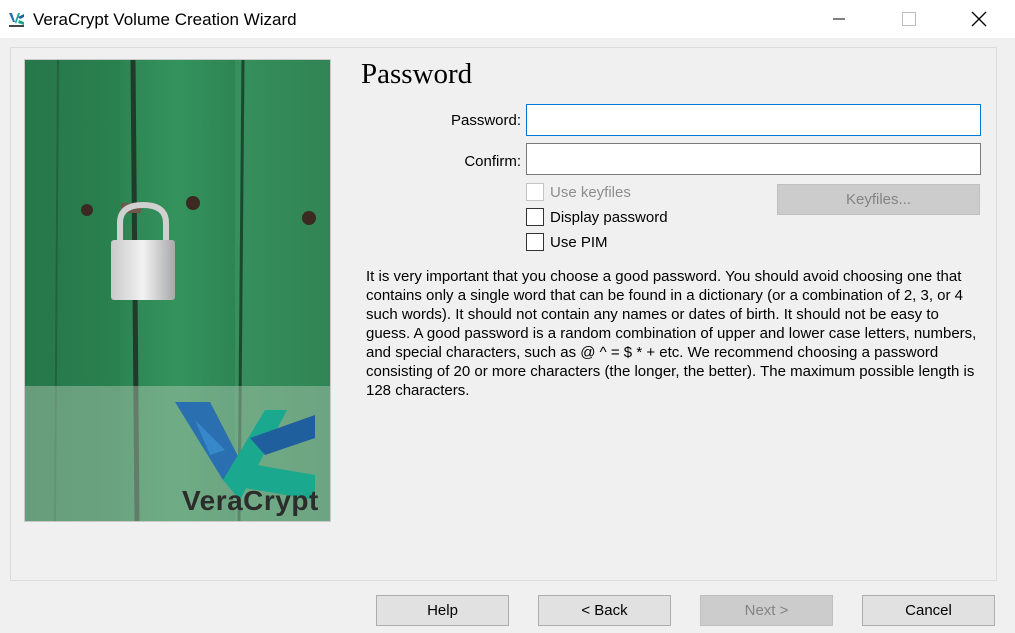 The width and height of the screenshot is (1015, 633). Describe the element at coordinates (485, 120) in the screenshot. I see `password-label: Password:` at that location.